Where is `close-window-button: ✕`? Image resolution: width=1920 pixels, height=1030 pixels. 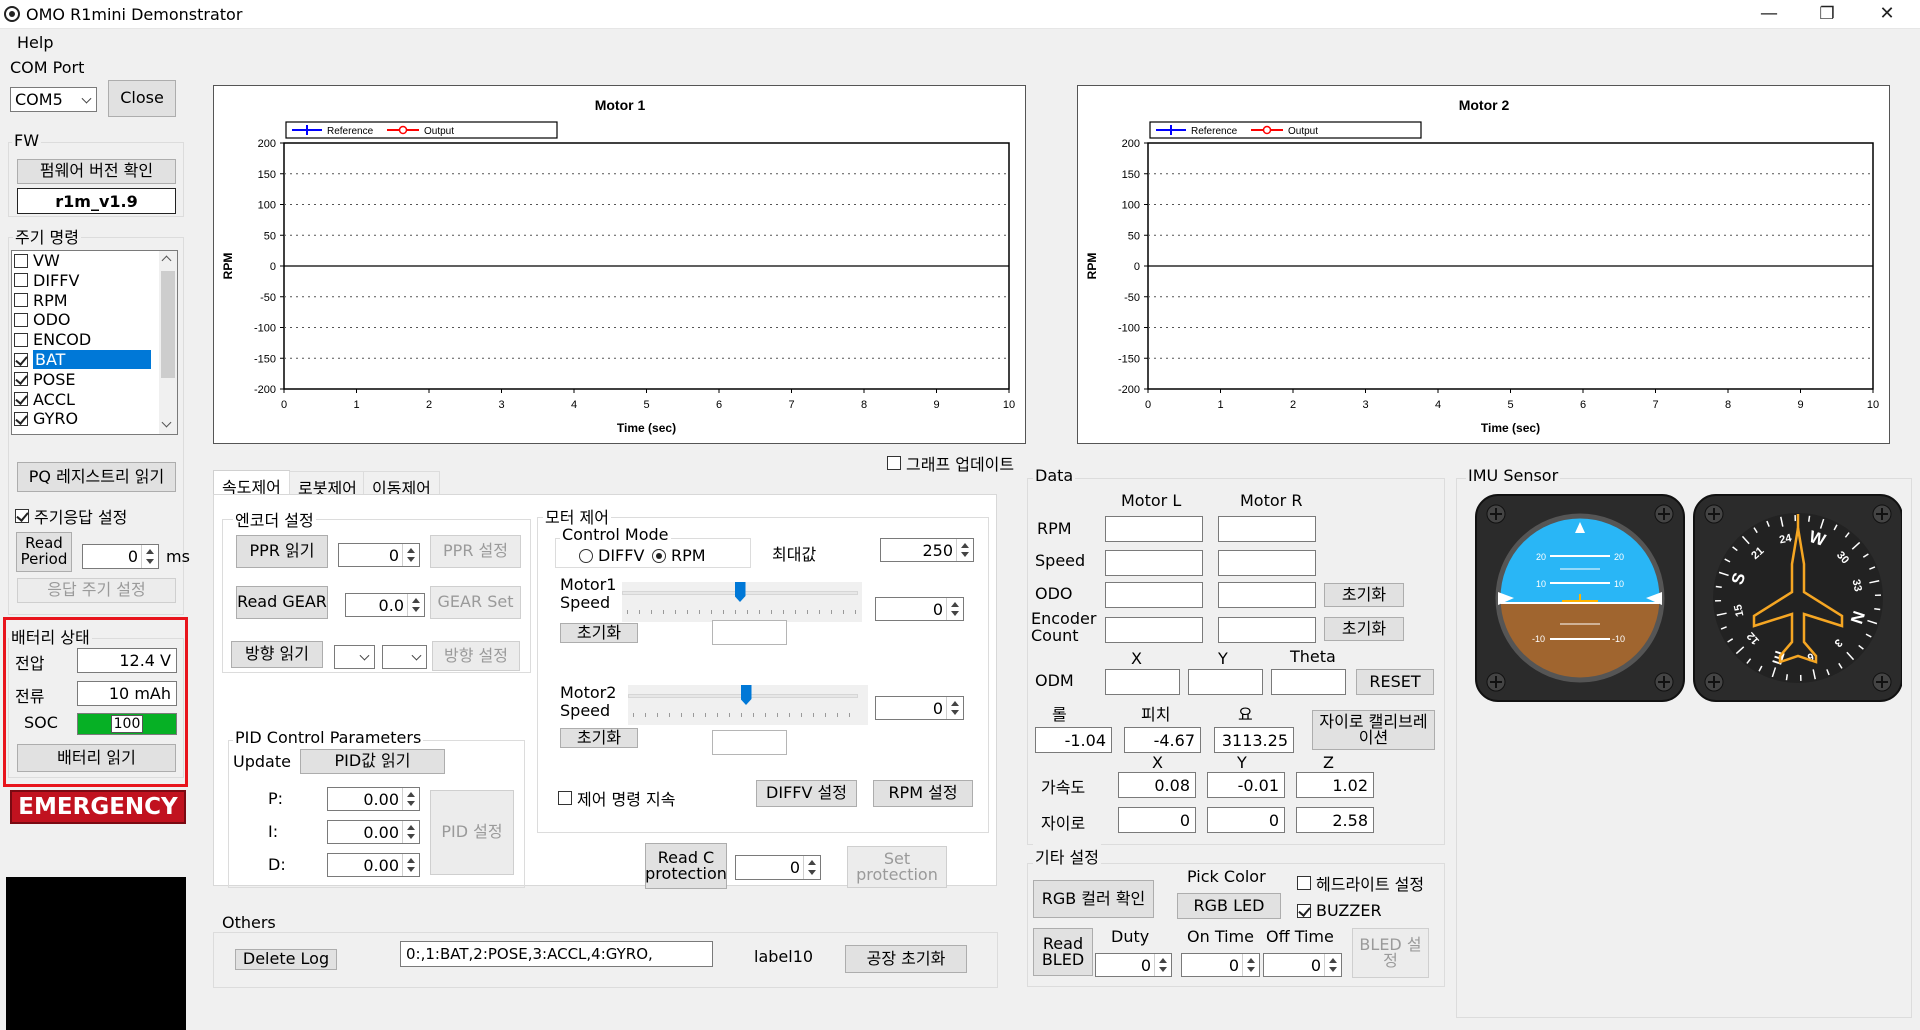
close-window-button: ✕ is located at coordinates (1887, 14).